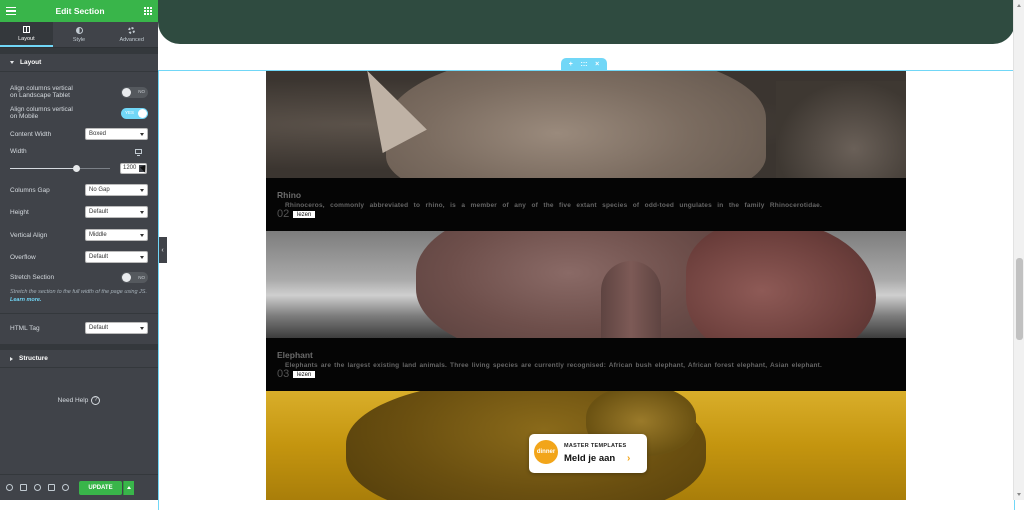  I want to click on overflow-label: Overflow, so click(23, 257).